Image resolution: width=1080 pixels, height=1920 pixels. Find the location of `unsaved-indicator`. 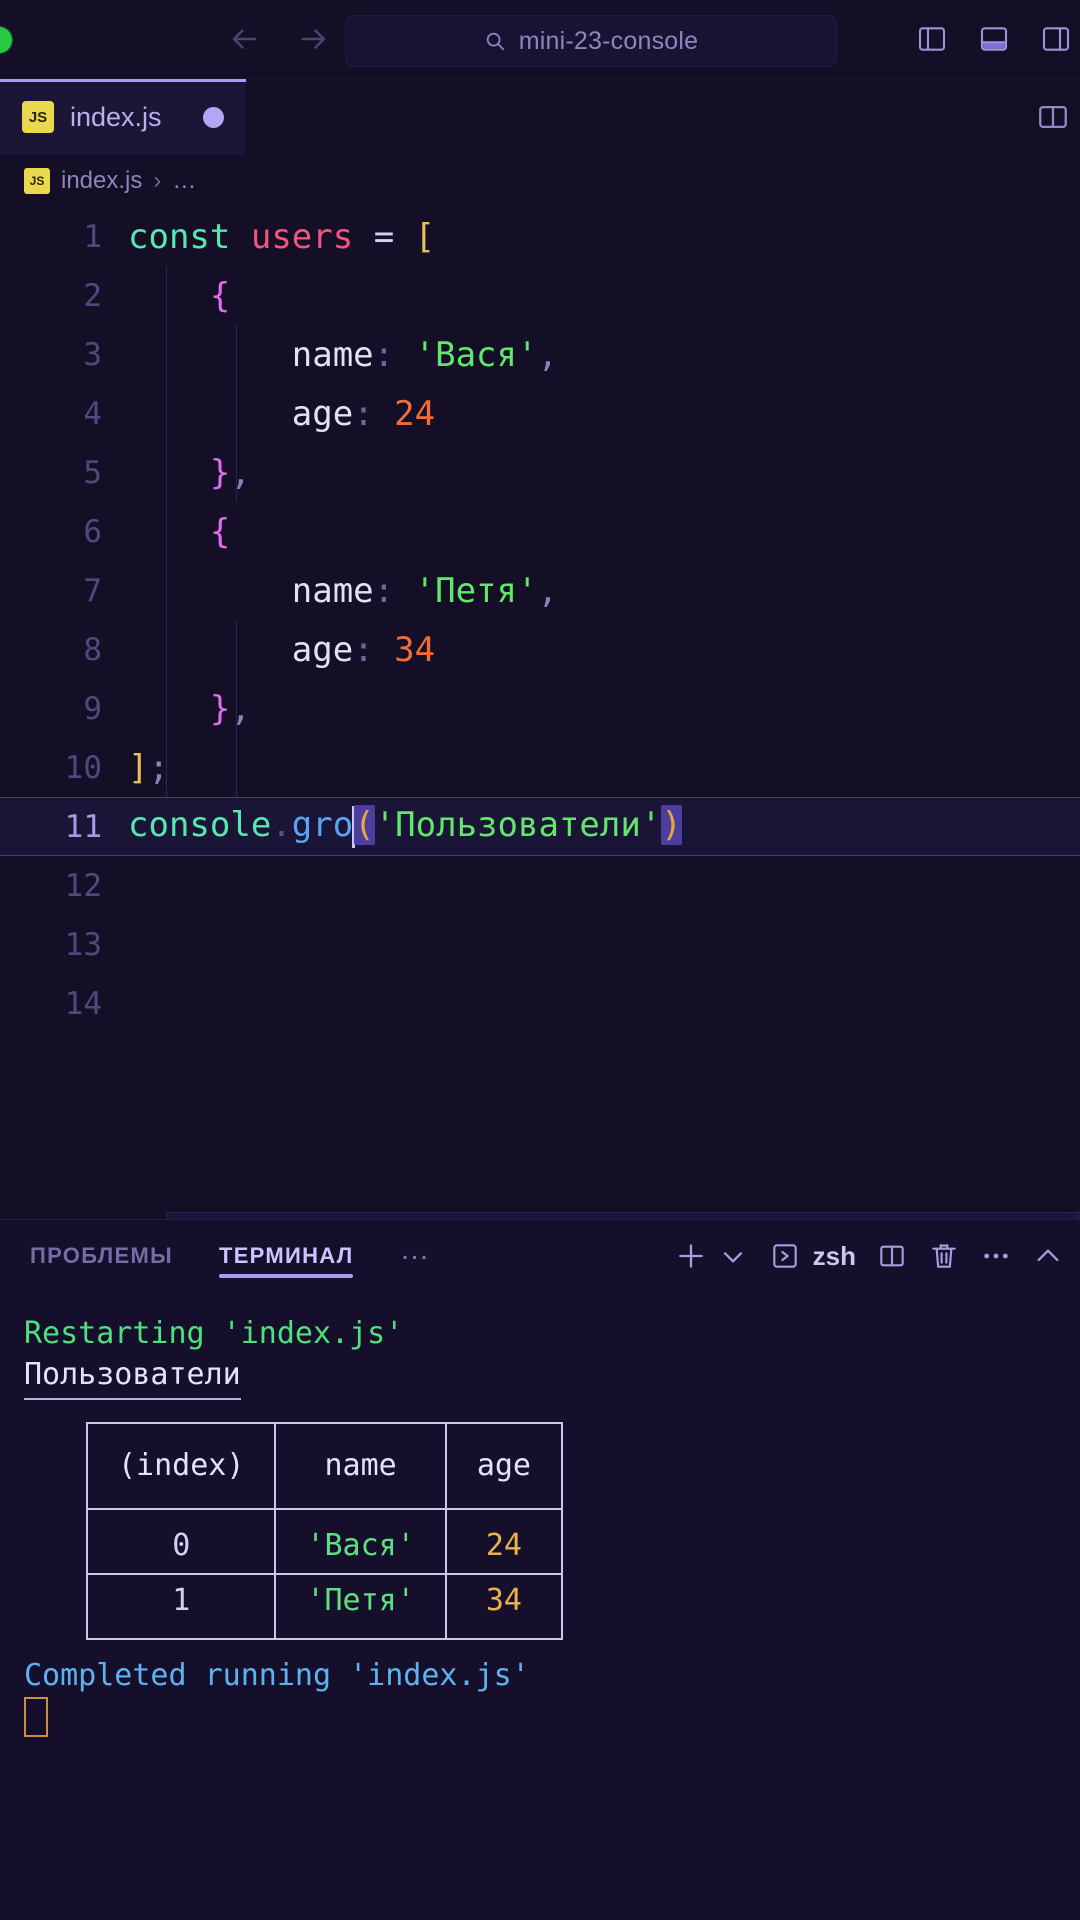

unsaved-indicator is located at coordinates (213, 117).